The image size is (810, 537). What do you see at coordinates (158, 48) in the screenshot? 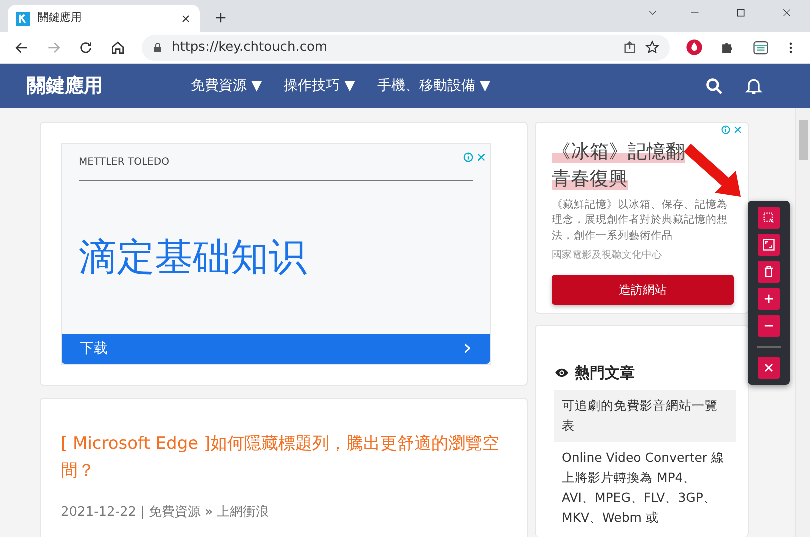
I see `lock-icon` at bounding box center [158, 48].